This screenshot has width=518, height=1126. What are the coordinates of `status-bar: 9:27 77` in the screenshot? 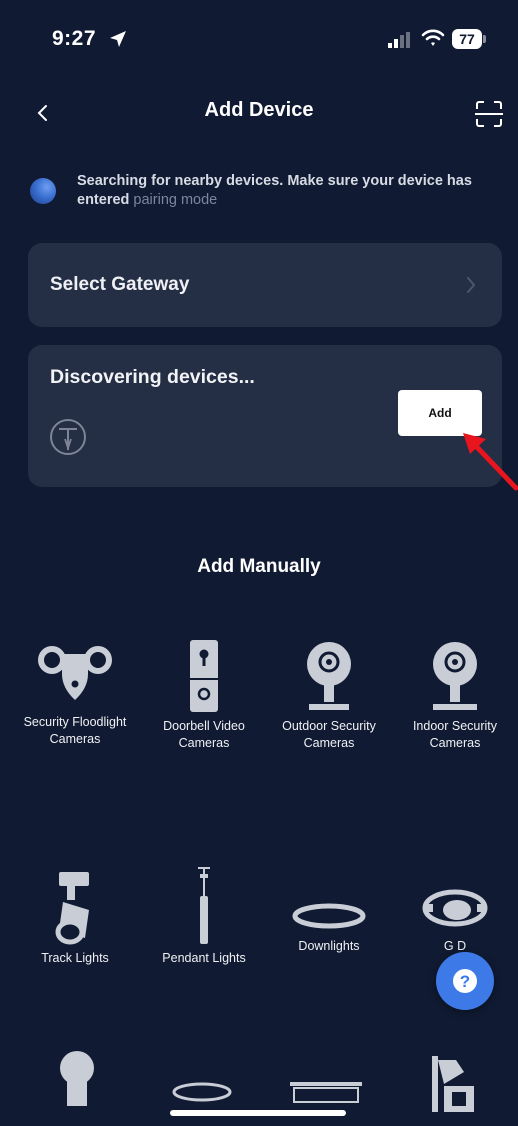 It's located at (259, 39).